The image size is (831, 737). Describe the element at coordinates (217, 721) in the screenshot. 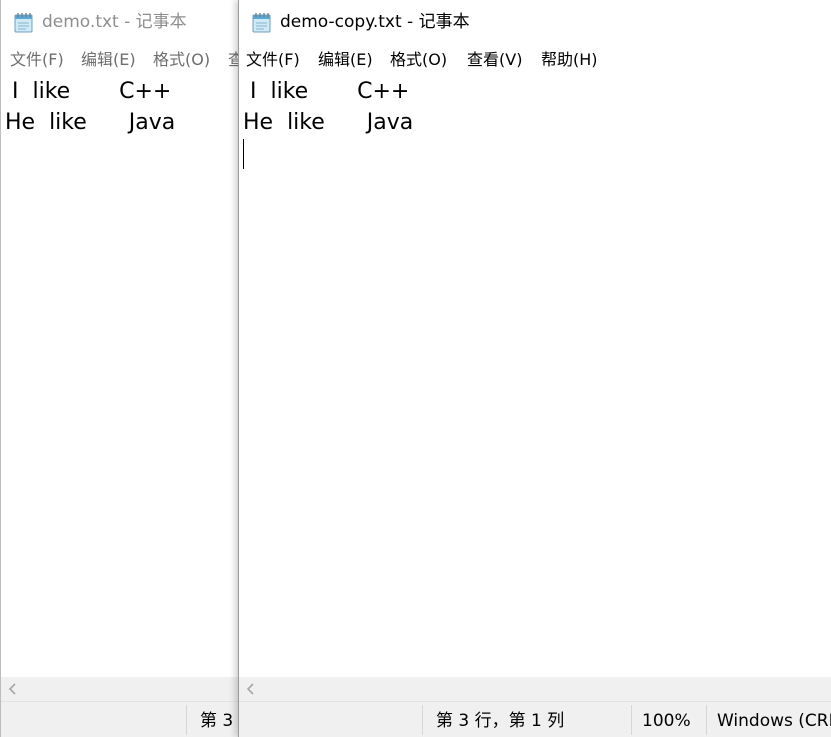

I see `status-cursor-position: 第 3` at that location.